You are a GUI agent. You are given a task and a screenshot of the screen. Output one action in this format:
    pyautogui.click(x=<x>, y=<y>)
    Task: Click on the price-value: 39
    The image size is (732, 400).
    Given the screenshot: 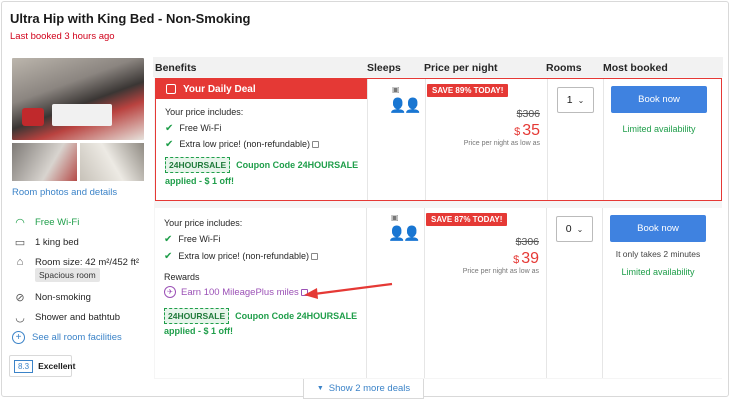 What is the action you would take?
    pyautogui.click(x=530, y=258)
    